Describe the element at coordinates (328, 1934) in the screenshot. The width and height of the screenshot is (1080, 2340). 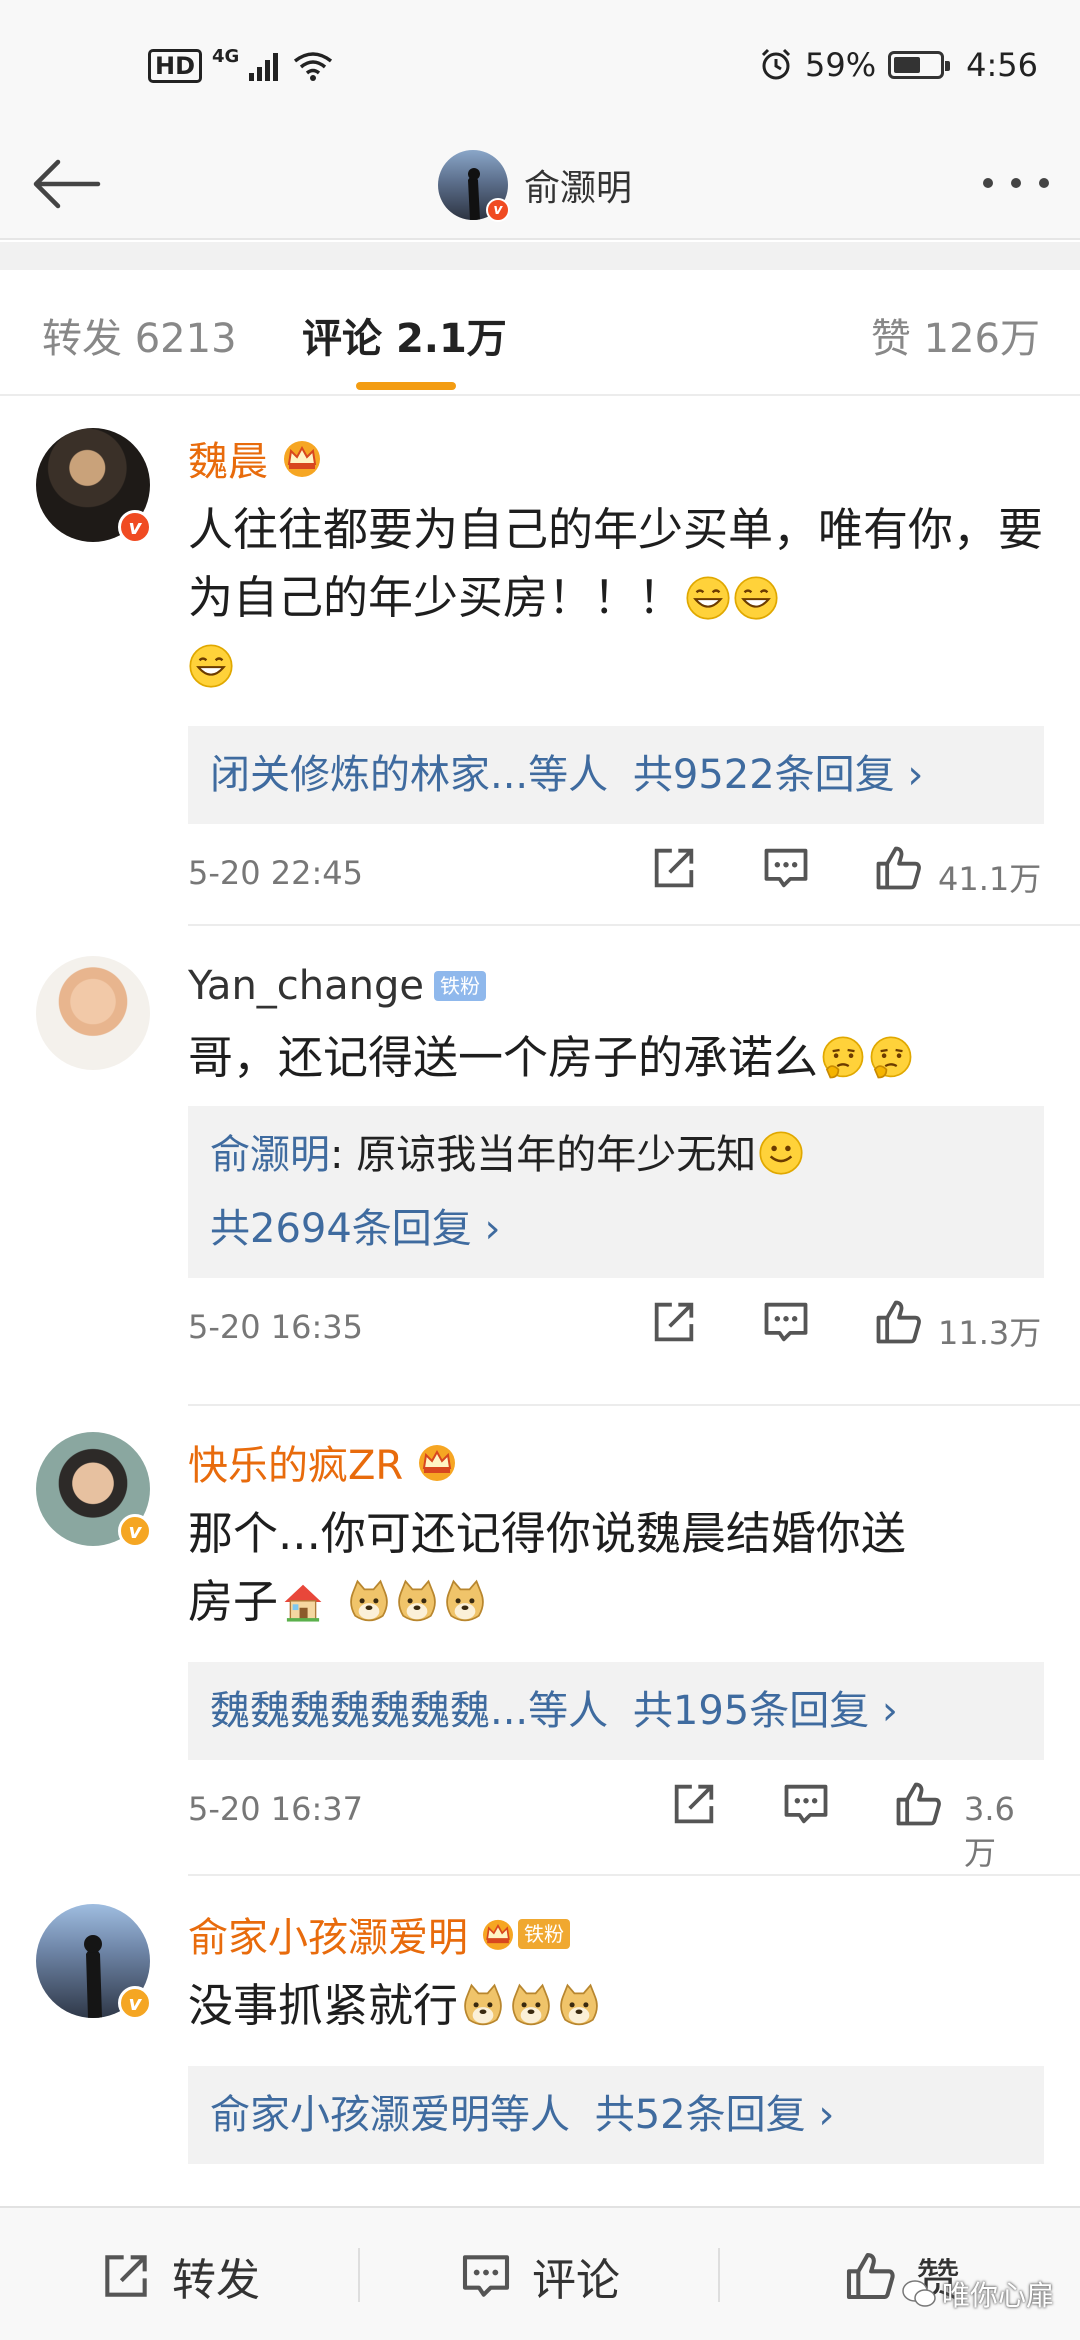
I see `comment-username: 俞家小孩灏爱明` at that location.